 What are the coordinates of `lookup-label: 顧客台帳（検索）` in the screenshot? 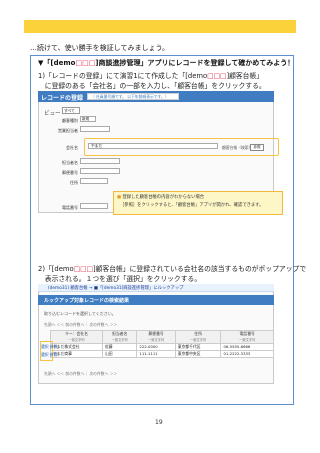 It's located at (237, 147).